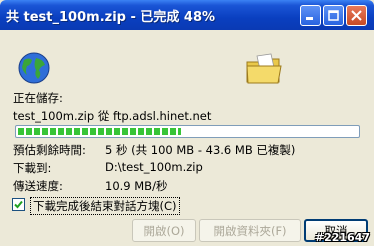  I want to click on folder-icon, so click(264, 68).